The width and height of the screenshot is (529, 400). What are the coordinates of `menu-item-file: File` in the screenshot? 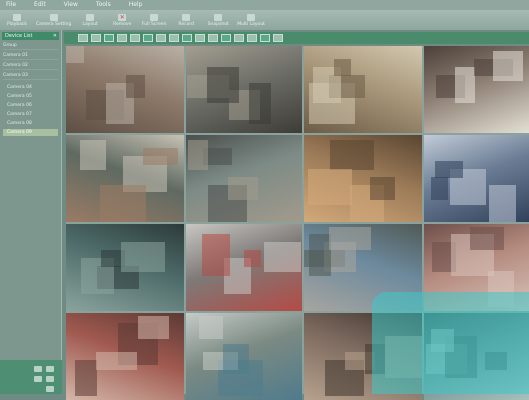 It's located at (11, 5).